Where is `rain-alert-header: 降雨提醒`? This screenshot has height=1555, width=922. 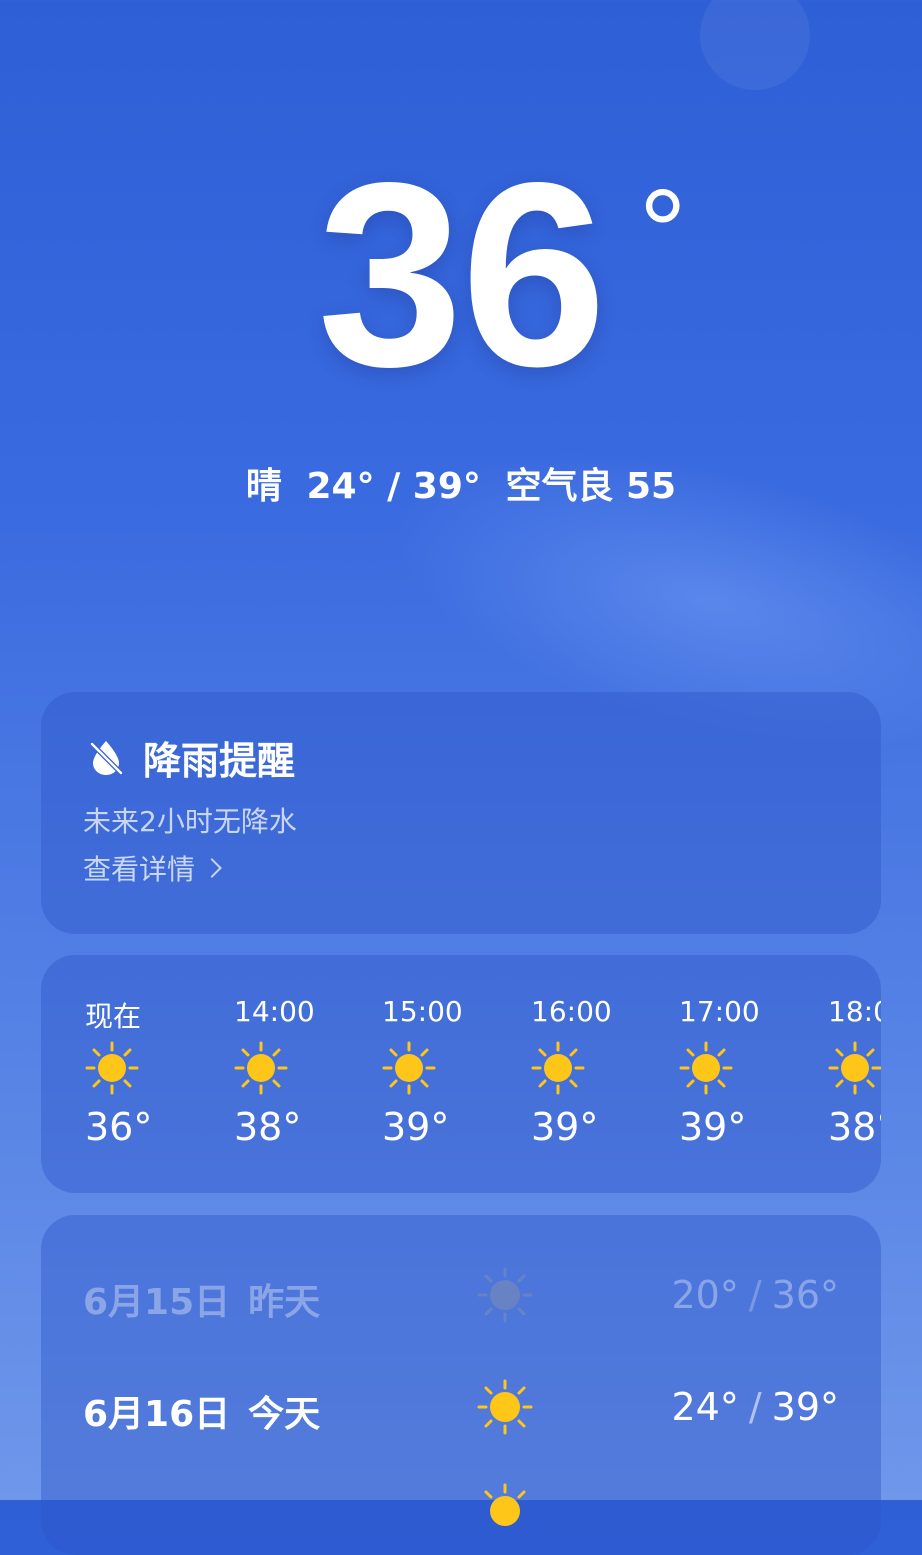 rain-alert-header: 降雨提醒 is located at coordinates (190, 757).